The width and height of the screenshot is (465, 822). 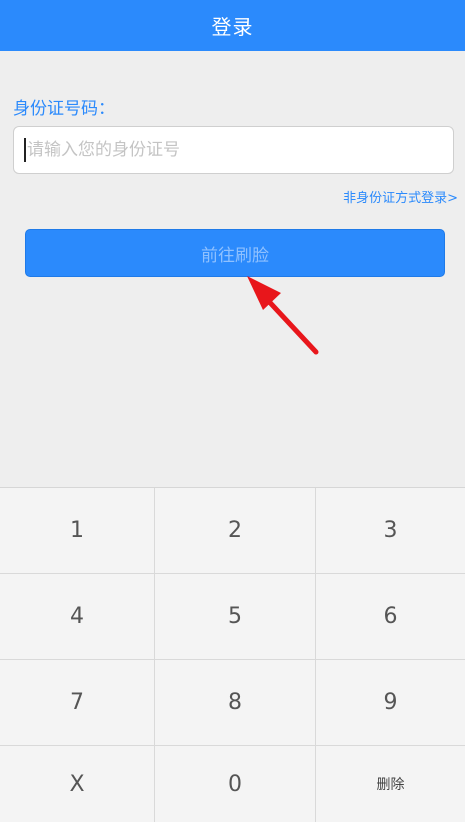 What do you see at coordinates (390, 784) in the screenshot?
I see `key-delete: 删除` at bounding box center [390, 784].